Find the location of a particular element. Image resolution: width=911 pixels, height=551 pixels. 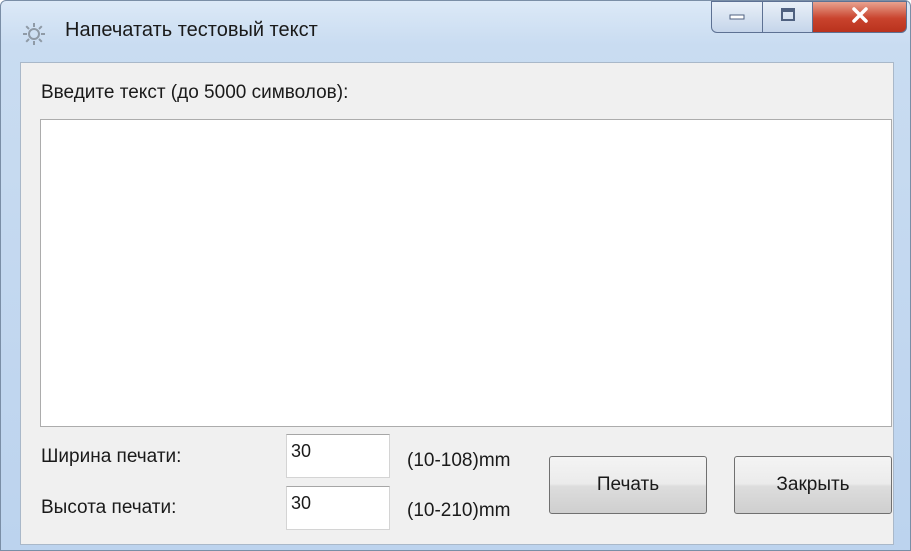

gear-icon is located at coordinates (34, 34).